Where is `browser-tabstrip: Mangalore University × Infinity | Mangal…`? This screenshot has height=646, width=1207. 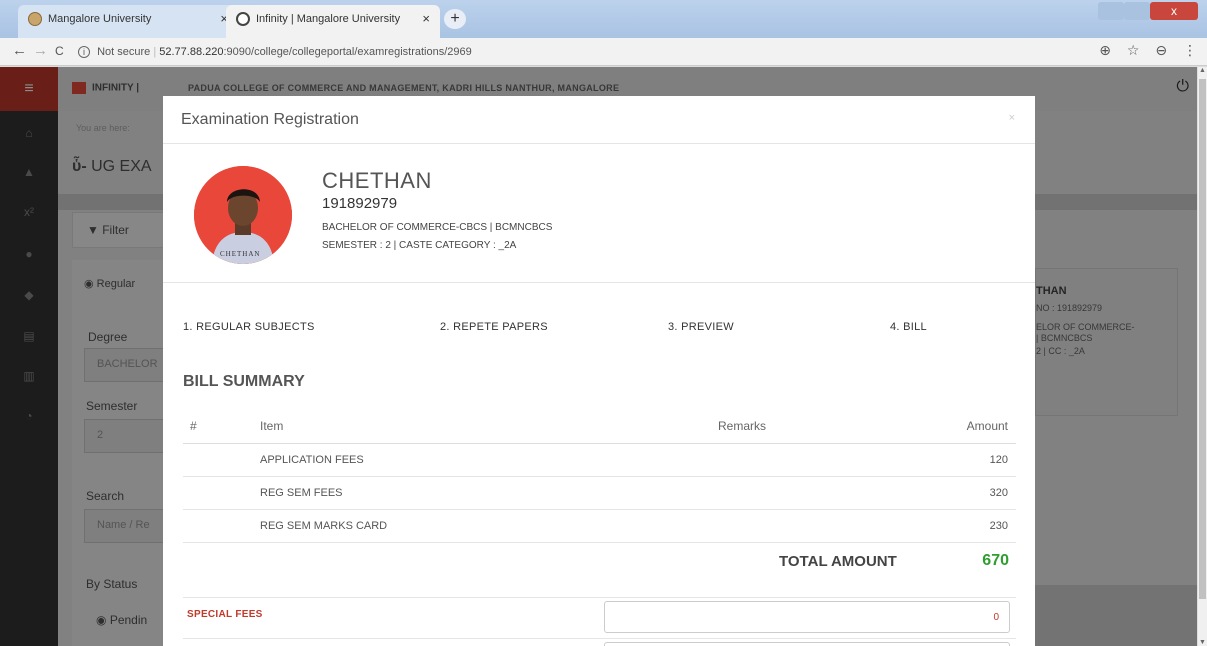 browser-tabstrip: Mangalore University × Infinity | Mangal… is located at coordinates (603, 19).